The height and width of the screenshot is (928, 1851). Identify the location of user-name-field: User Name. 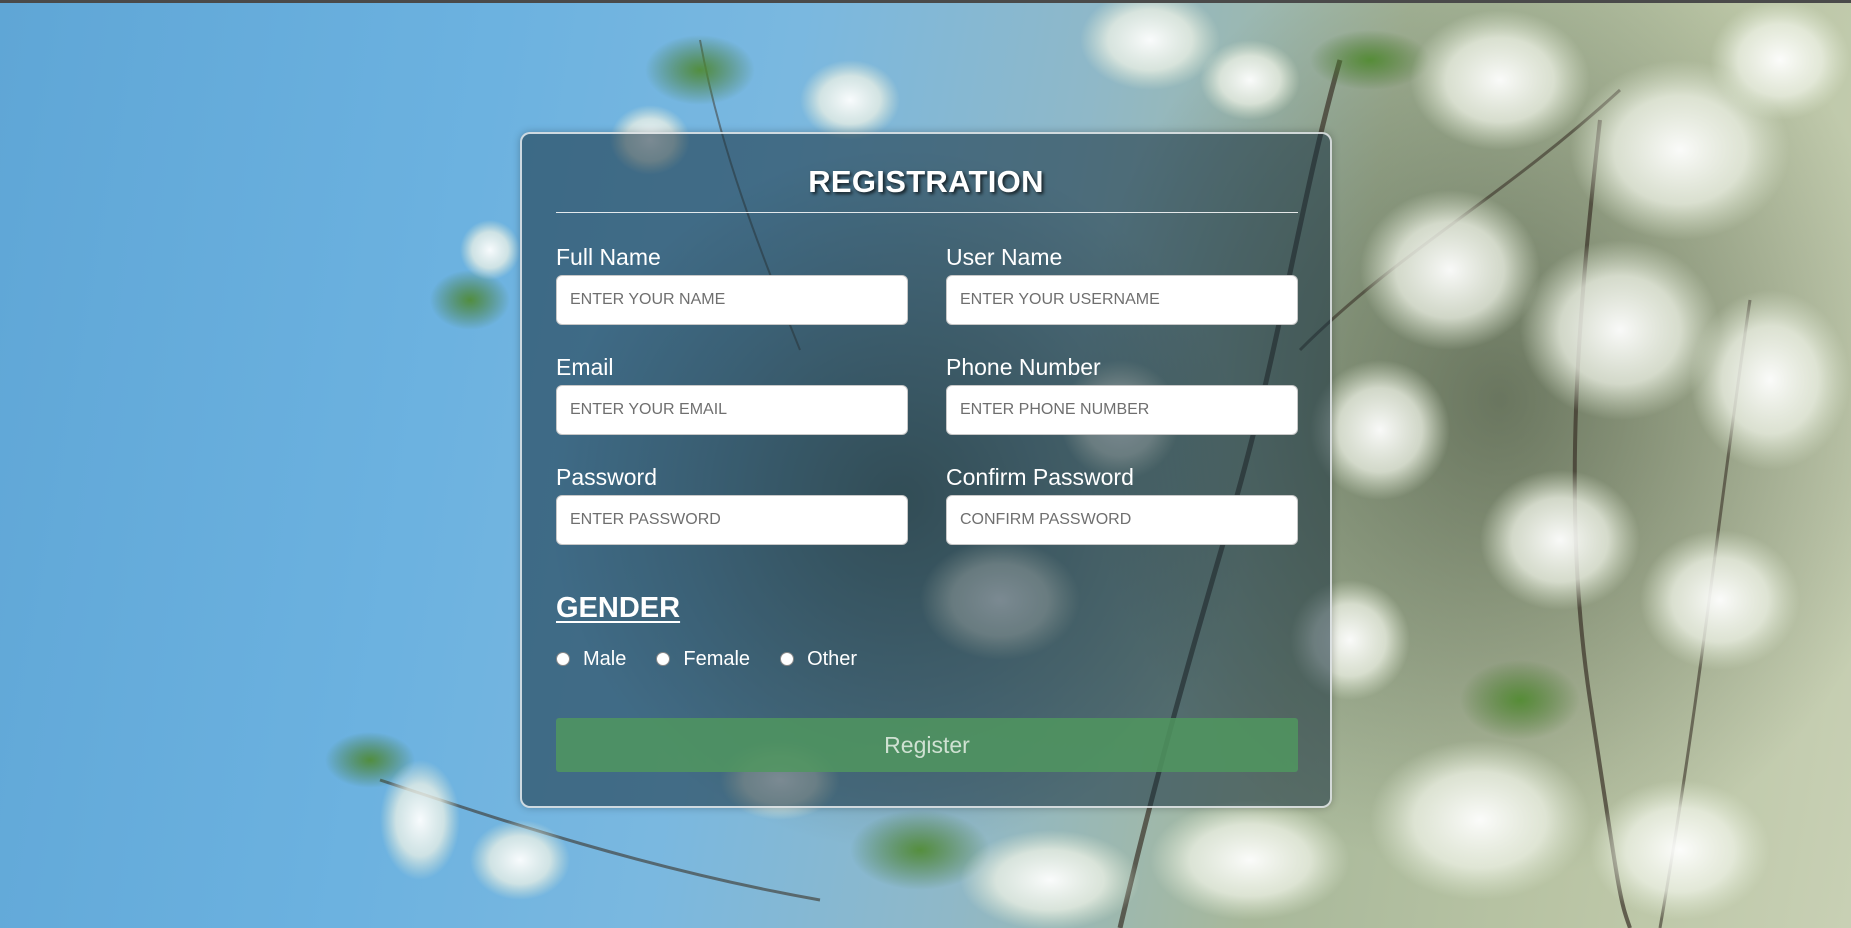
(1122, 283).